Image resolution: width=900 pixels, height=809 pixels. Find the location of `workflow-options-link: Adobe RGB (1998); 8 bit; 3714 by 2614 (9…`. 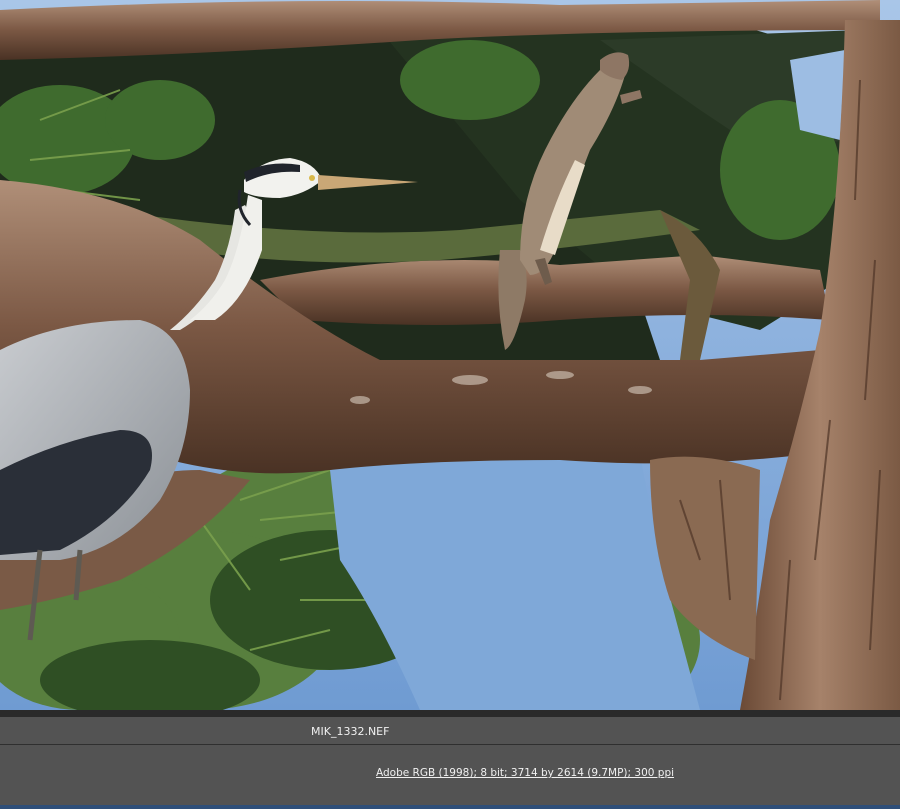

workflow-options-link: Adobe RGB (1998); 8 bit; 3714 by 2614 (9… is located at coordinates (525, 773).